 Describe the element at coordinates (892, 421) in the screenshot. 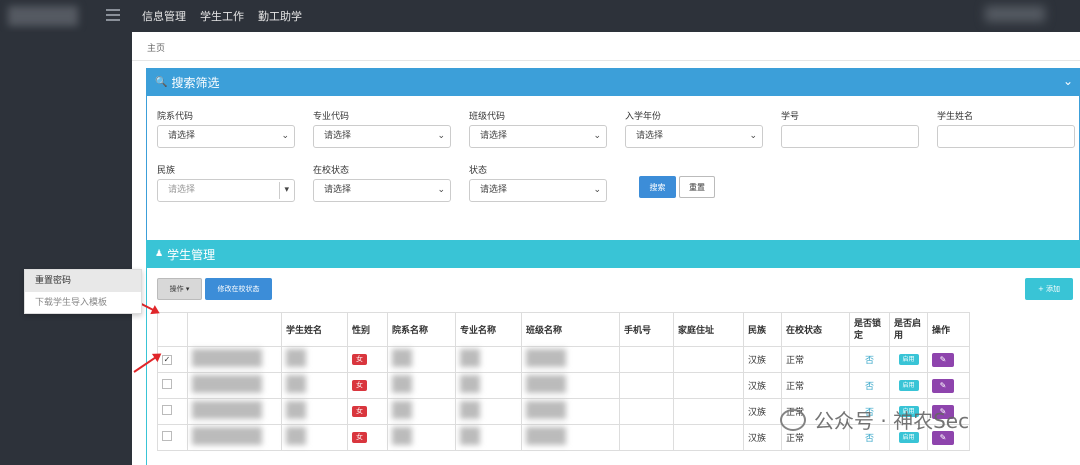

I see `watermark-text: 公众号 · 神农Sec` at that location.